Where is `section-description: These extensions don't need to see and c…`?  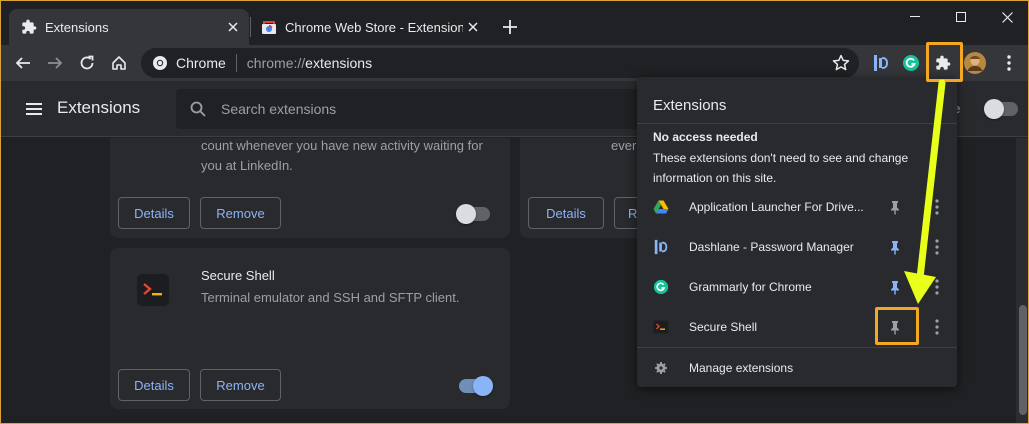 section-description: These extensions don't need to see and c… is located at coordinates (781, 168).